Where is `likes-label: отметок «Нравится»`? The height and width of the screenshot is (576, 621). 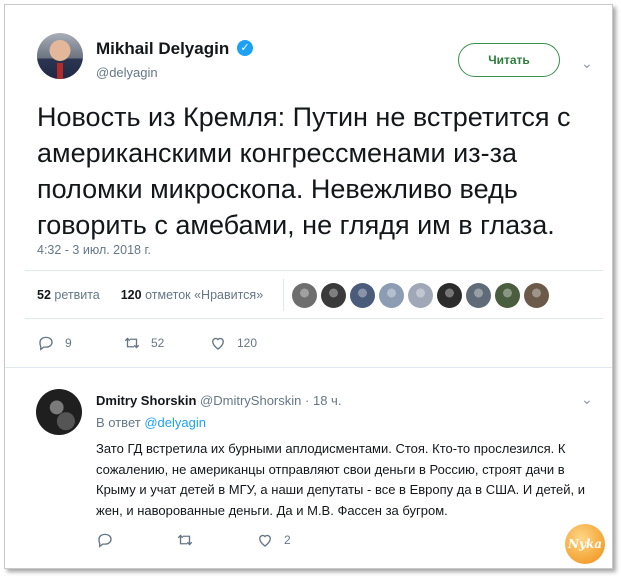
likes-label: отметок «Нравится» is located at coordinates (204, 295).